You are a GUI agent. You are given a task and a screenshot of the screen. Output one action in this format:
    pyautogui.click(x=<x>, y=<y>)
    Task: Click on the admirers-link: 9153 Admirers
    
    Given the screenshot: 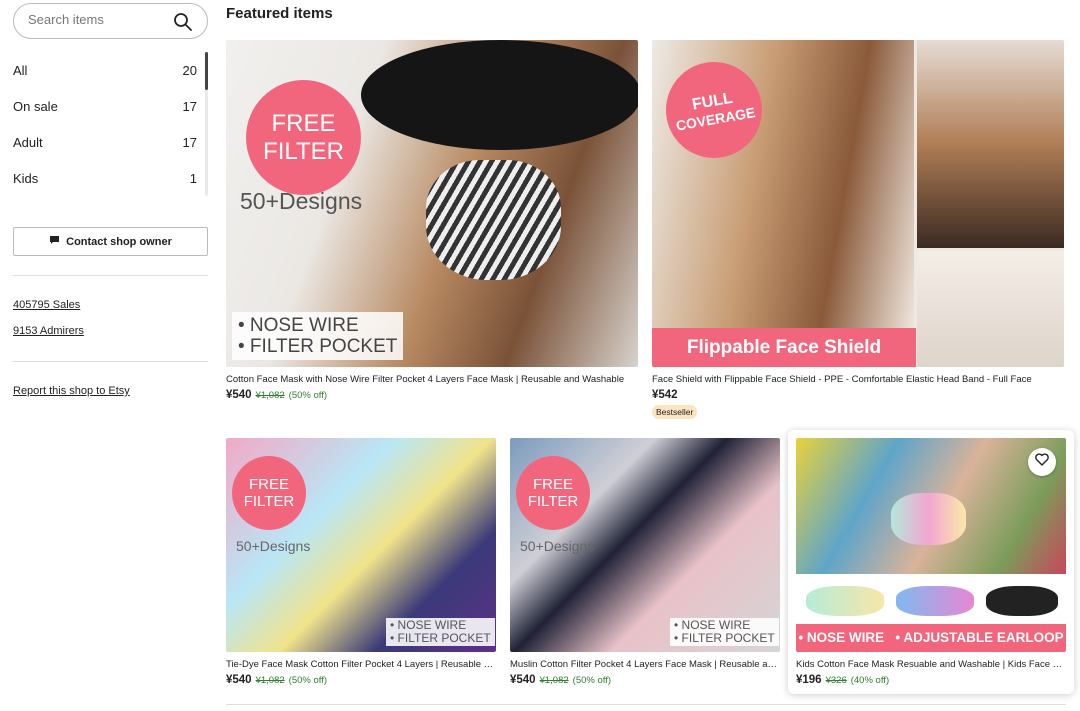 What is the action you would take?
    pyautogui.click(x=110, y=331)
    